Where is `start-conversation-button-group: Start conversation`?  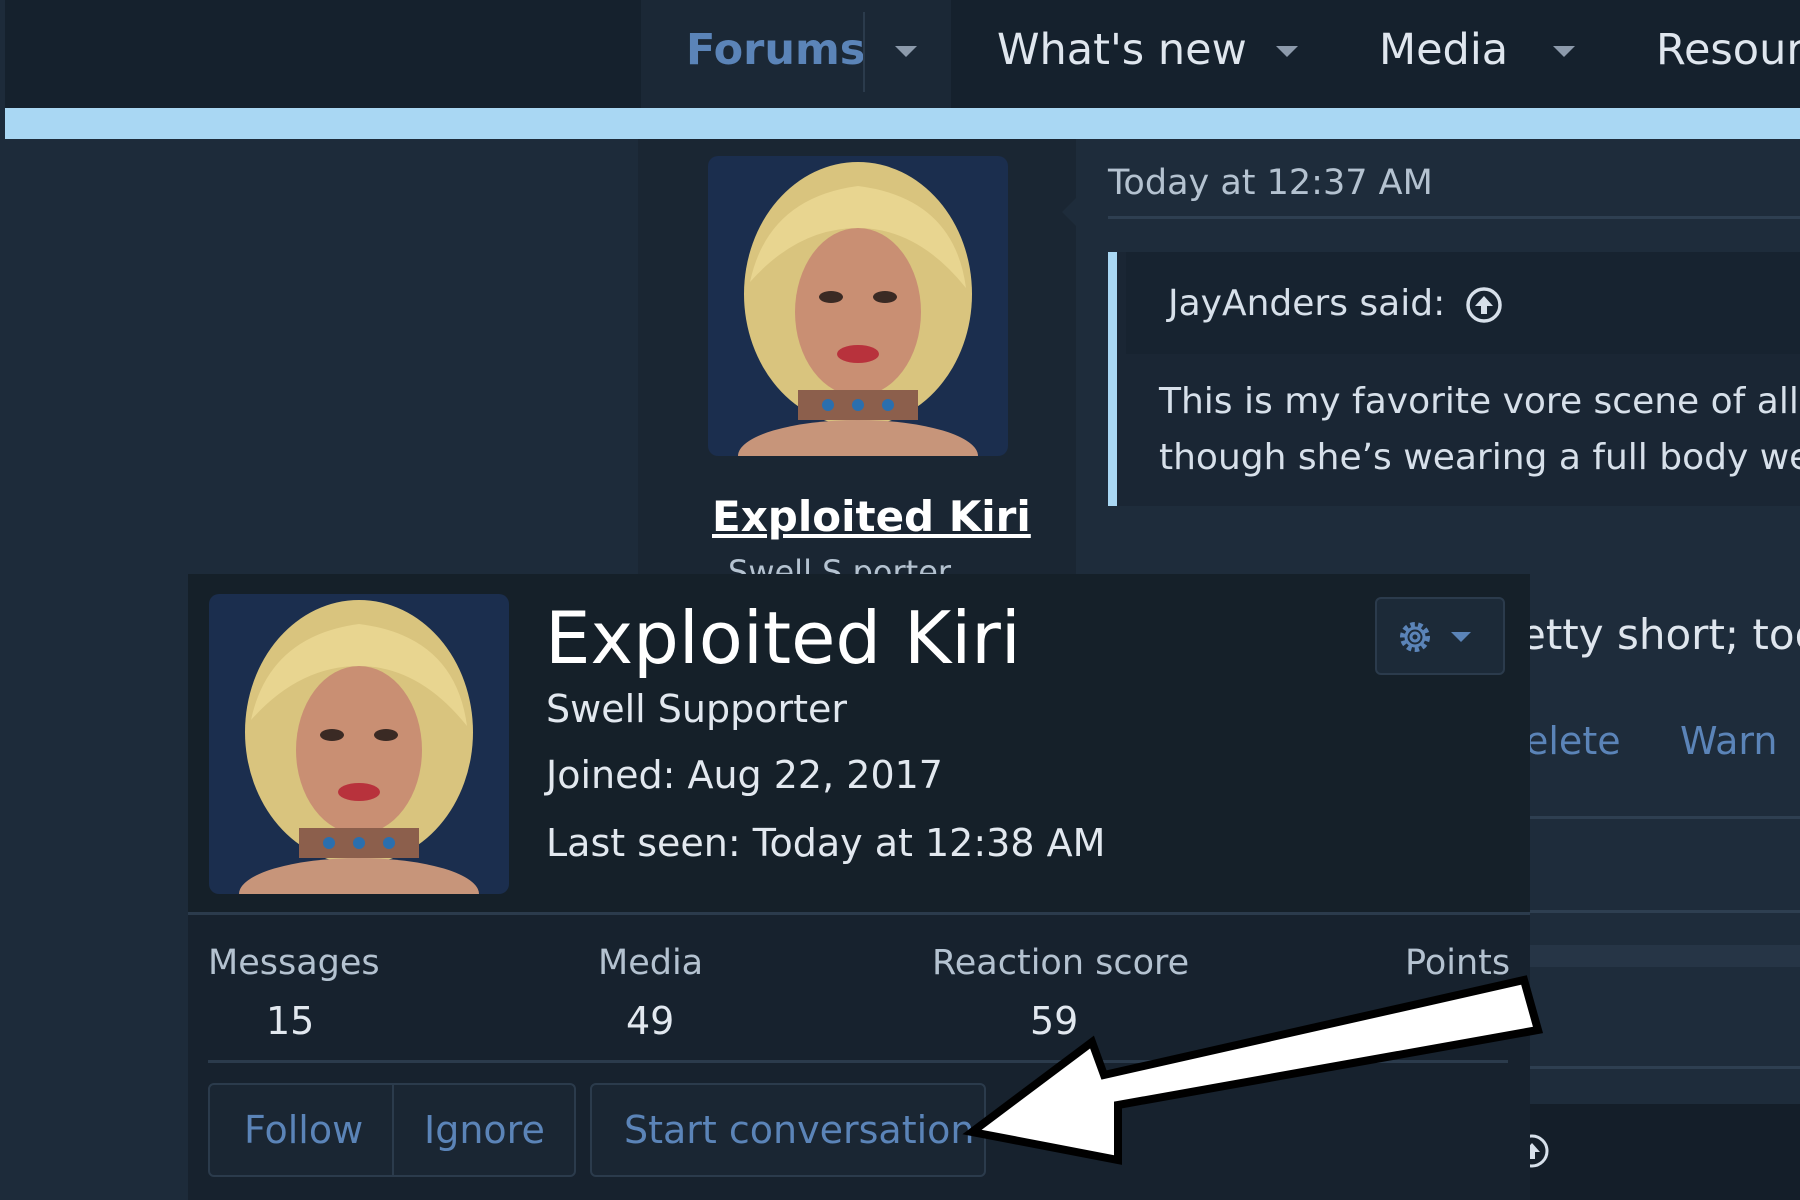 start-conversation-button-group: Start conversation is located at coordinates (788, 1130).